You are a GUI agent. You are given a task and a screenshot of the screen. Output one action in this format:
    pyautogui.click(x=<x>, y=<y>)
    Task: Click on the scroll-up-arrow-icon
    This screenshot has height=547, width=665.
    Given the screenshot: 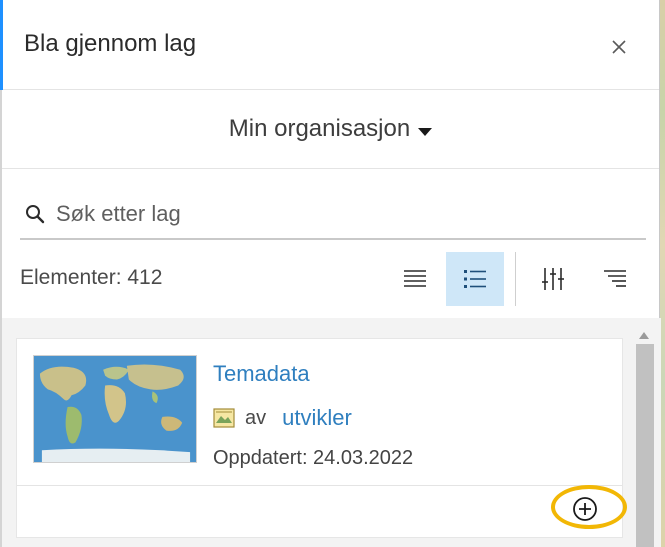 What is the action you would take?
    pyautogui.click(x=644, y=335)
    